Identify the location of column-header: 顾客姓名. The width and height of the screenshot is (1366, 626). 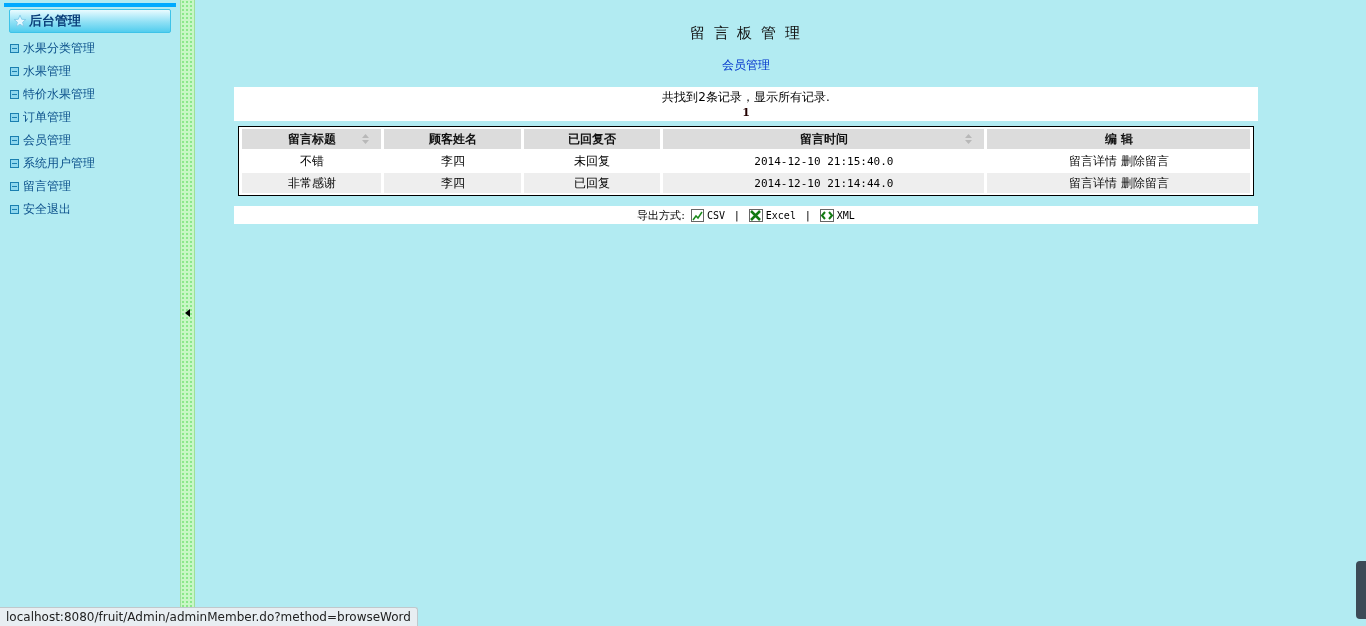
(453, 139).